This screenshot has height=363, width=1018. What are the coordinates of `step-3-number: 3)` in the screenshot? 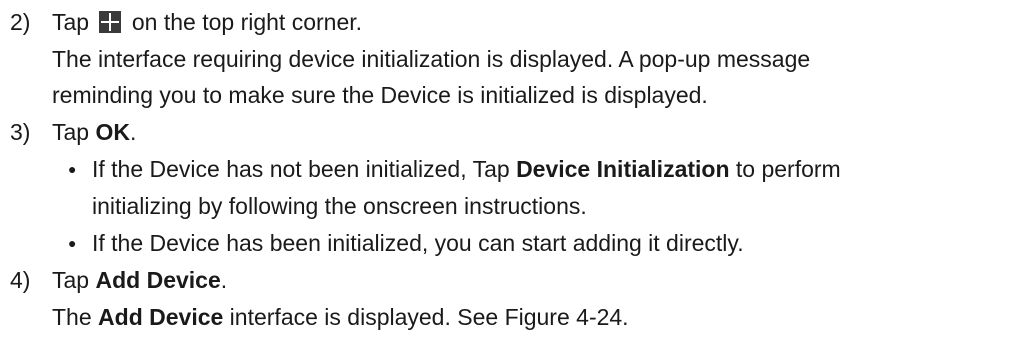 It's located at (20, 132).